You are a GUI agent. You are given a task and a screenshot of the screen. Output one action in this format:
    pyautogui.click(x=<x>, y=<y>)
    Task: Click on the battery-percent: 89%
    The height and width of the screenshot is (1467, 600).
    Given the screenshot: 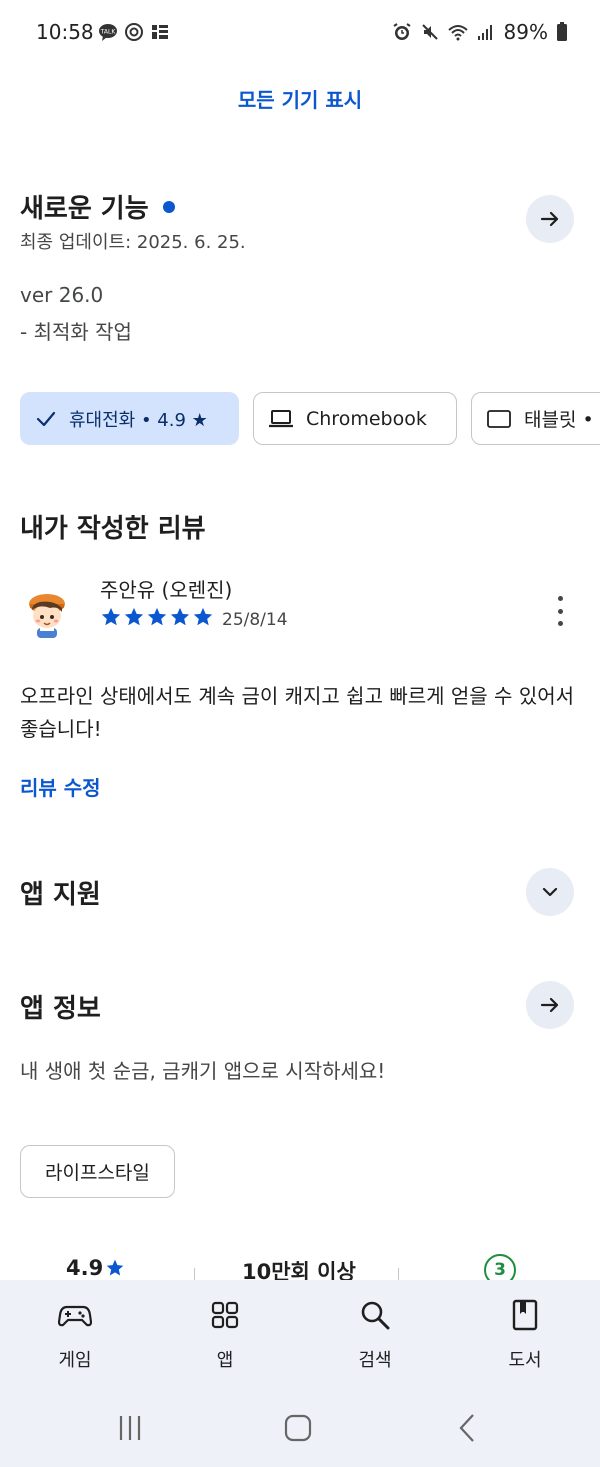 What is the action you would take?
    pyautogui.click(x=525, y=32)
    